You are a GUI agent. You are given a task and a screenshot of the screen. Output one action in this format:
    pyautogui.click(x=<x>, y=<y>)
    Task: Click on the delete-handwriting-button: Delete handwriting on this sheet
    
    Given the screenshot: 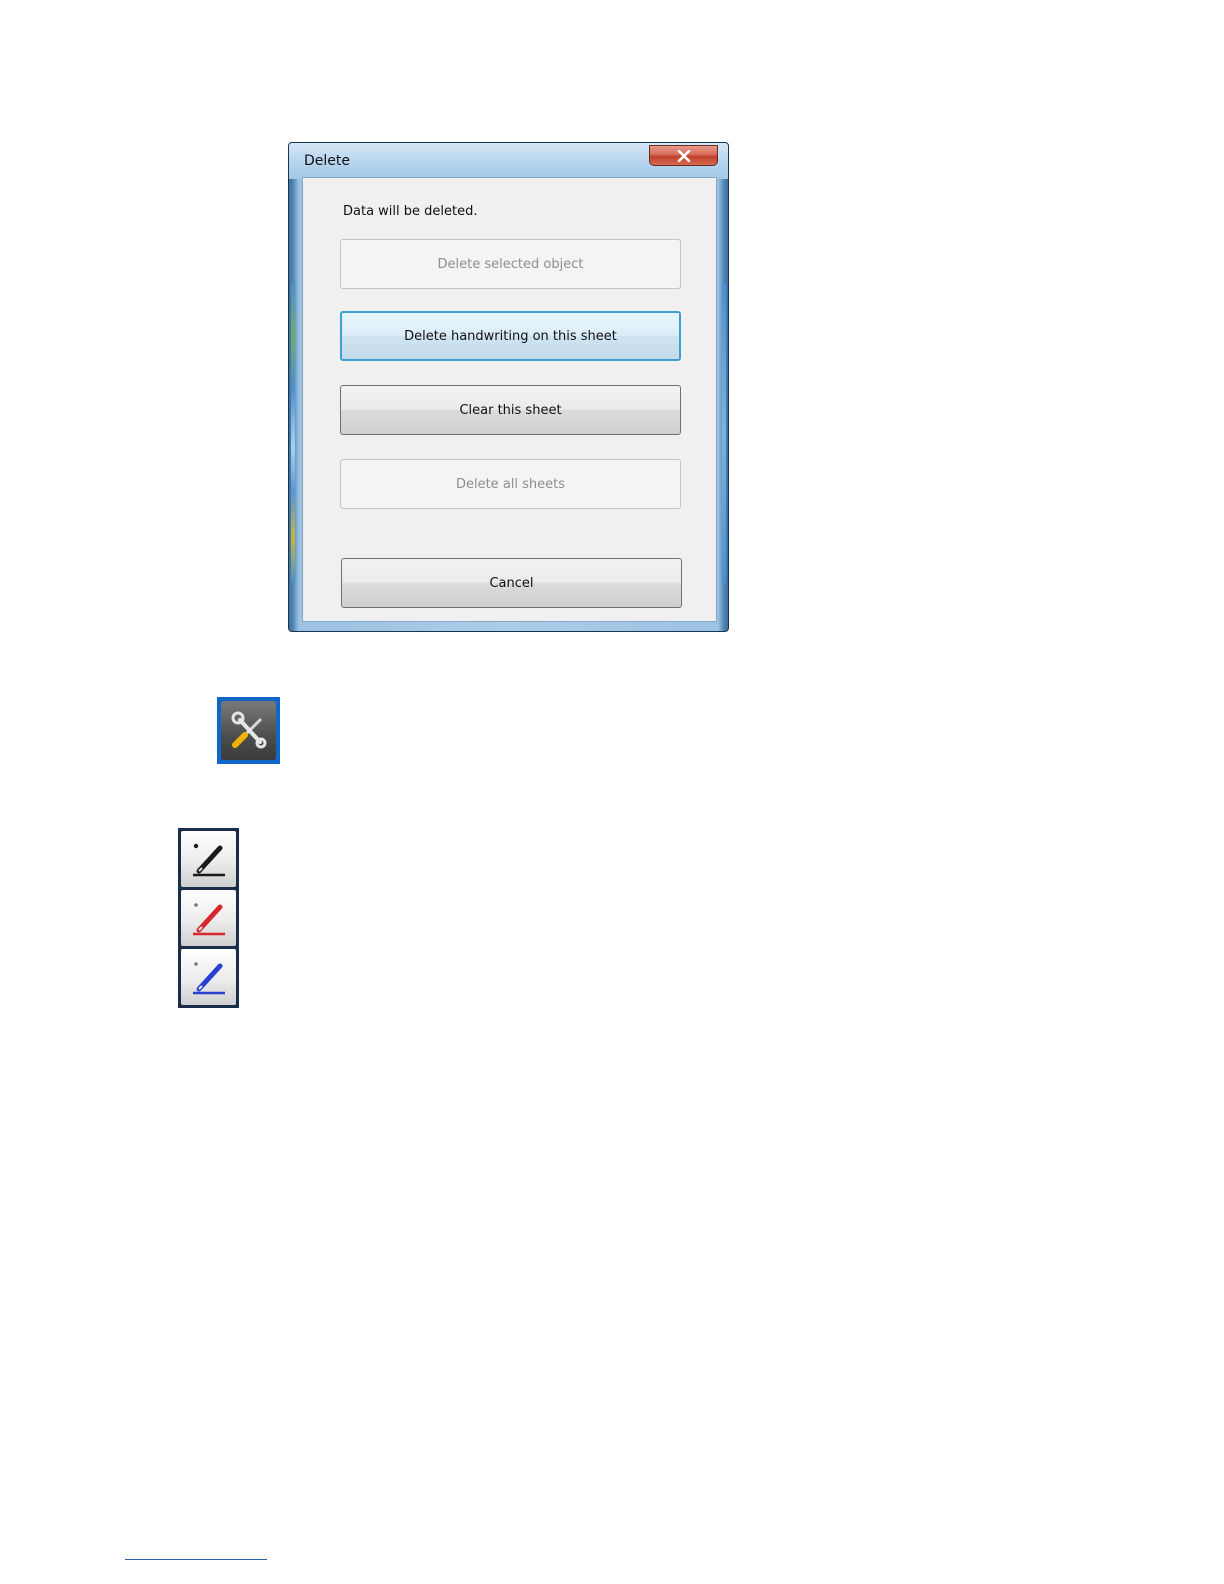 What is the action you would take?
    pyautogui.click(x=510, y=336)
    